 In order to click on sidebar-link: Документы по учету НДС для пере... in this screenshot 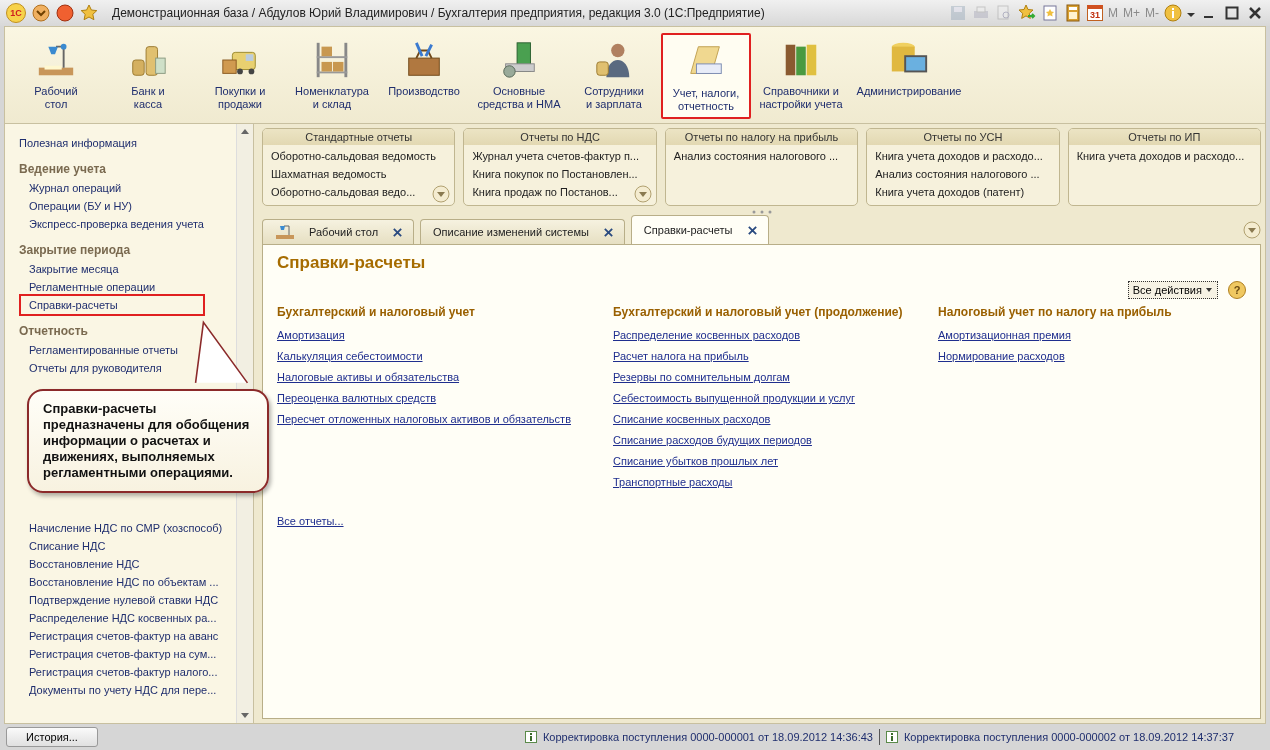, I will do `click(122, 690)`.